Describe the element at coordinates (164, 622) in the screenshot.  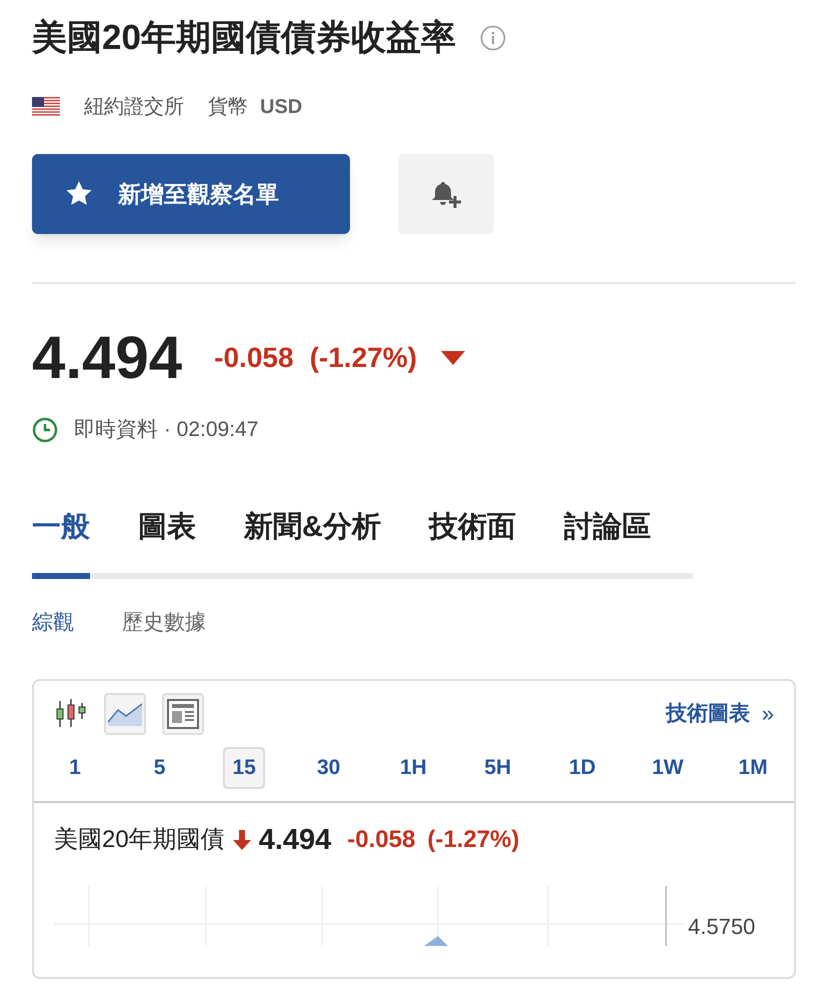
I see `subtab: 歷史數據` at that location.